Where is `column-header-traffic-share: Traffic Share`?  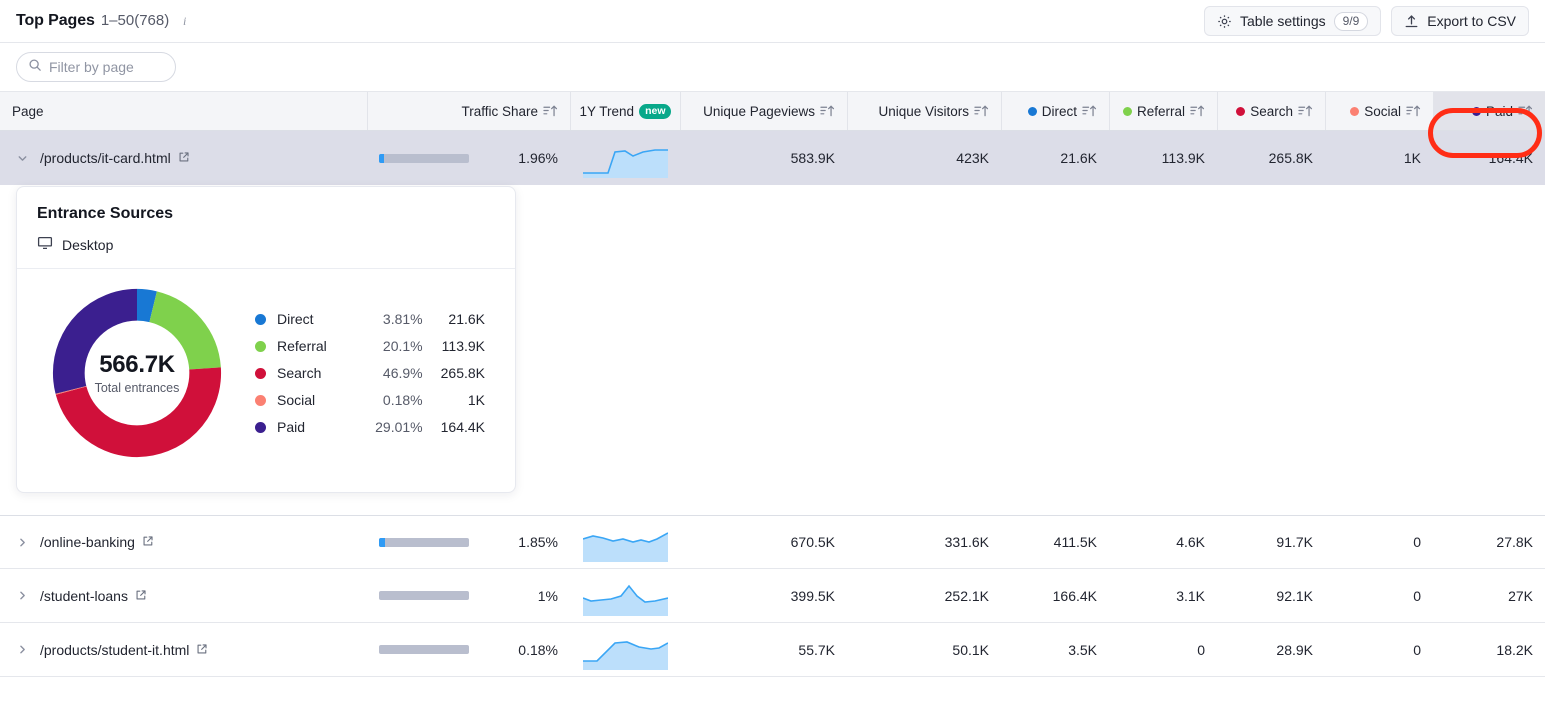
column-header-traffic-share: Traffic Share is located at coordinates (468, 111).